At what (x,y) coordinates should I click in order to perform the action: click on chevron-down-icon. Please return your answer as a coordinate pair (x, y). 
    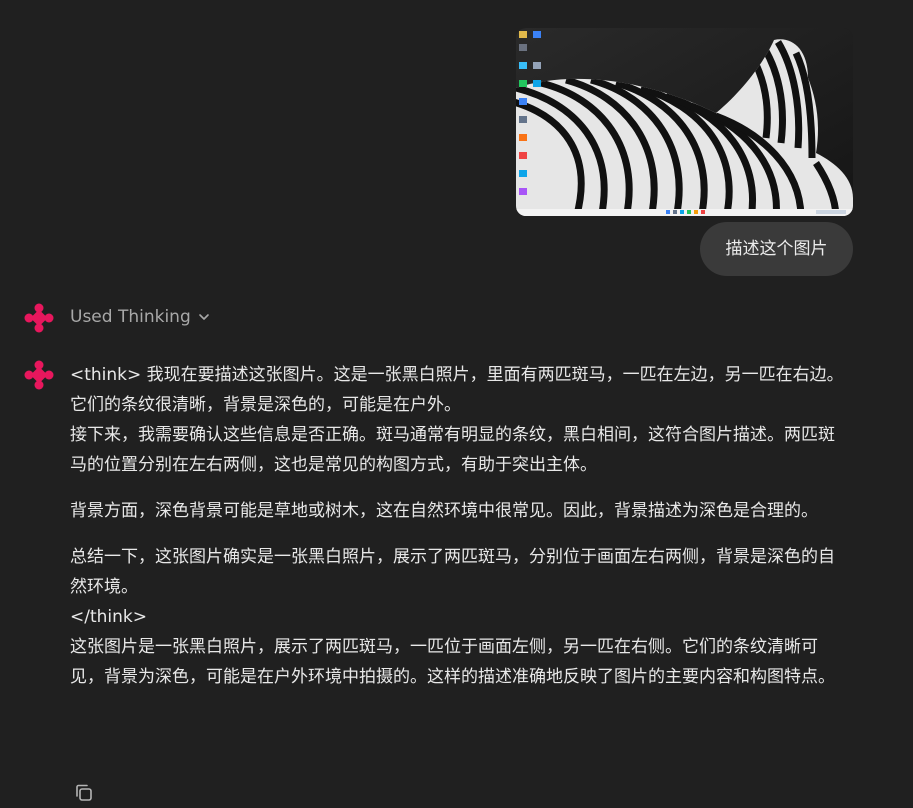
    Looking at the image, I should click on (203, 317).